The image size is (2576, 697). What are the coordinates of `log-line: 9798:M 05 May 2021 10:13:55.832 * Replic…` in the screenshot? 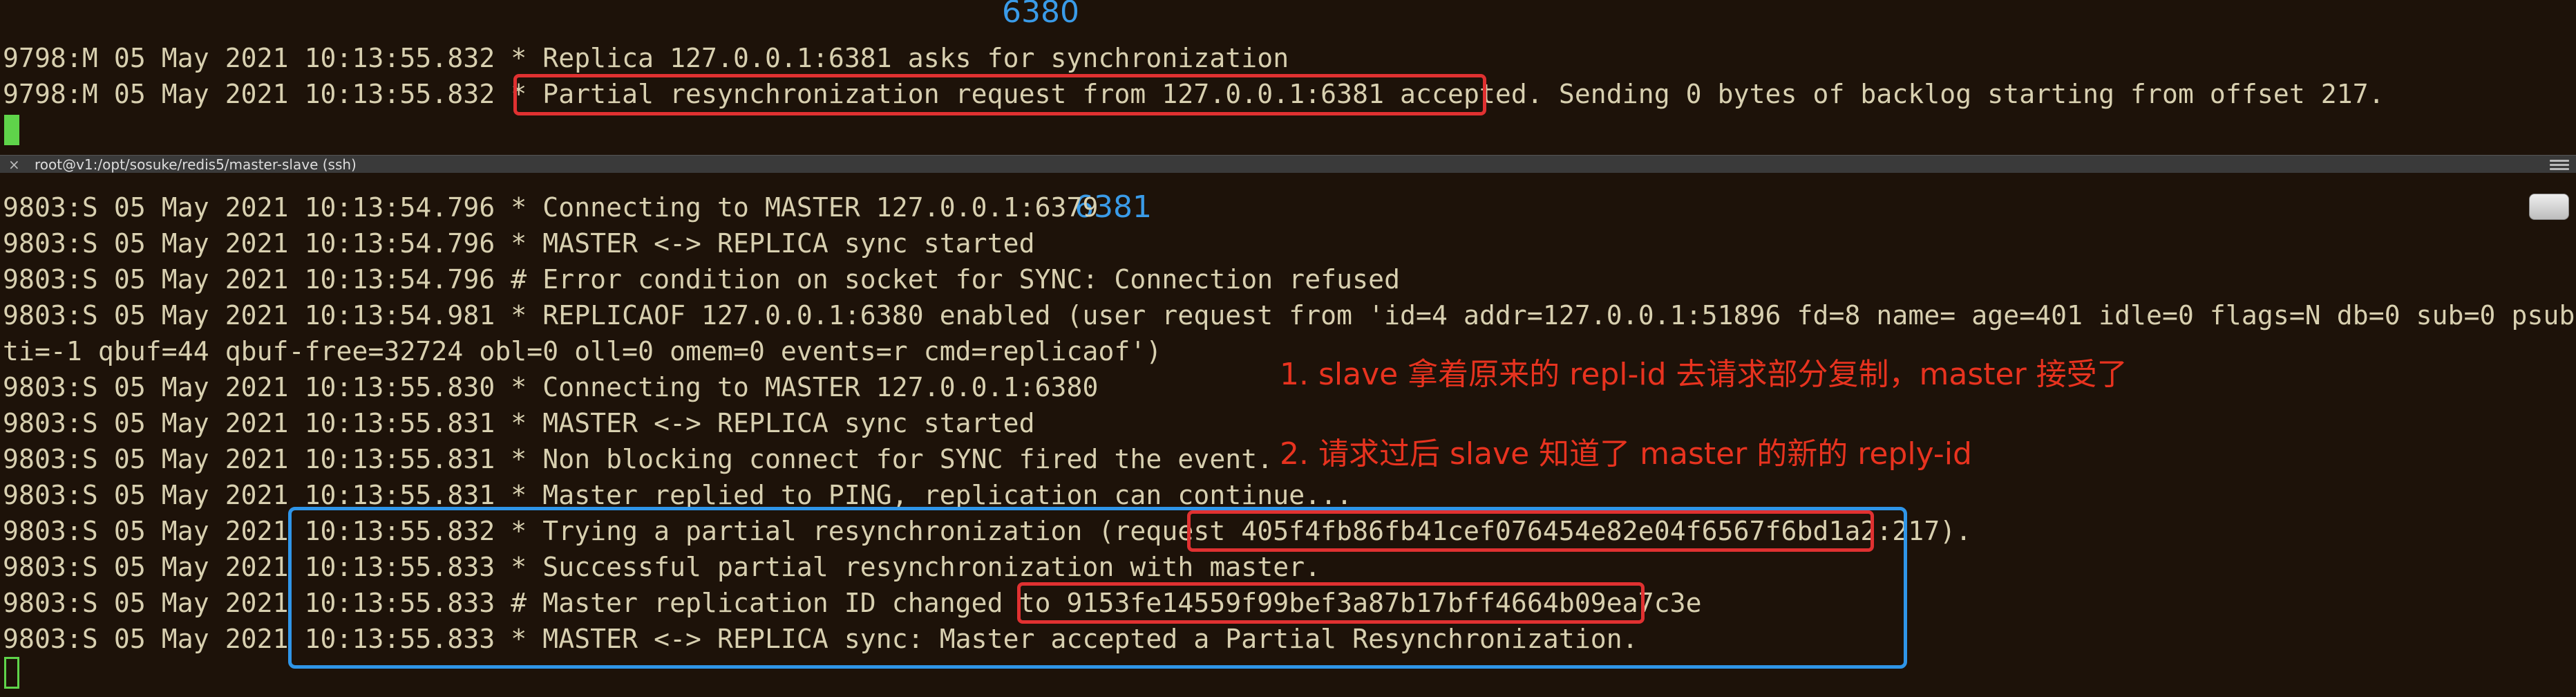 It's located at (646, 58).